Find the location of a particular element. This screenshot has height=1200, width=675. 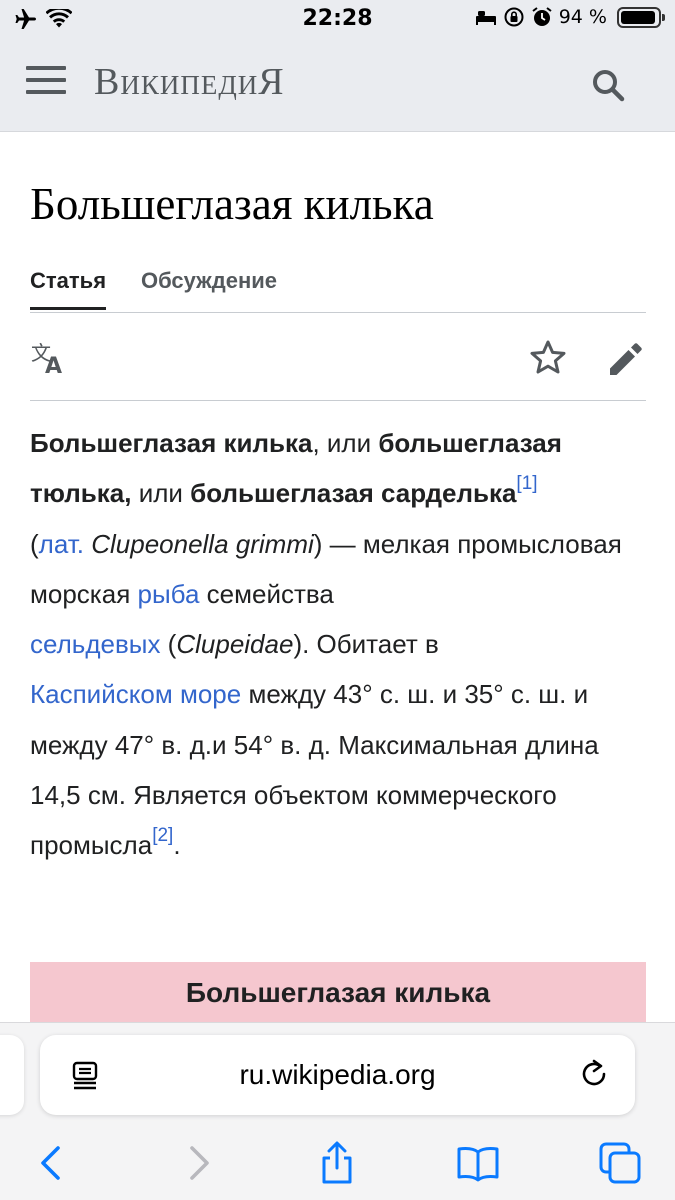

edit-pencil-icon is located at coordinates (626, 358).